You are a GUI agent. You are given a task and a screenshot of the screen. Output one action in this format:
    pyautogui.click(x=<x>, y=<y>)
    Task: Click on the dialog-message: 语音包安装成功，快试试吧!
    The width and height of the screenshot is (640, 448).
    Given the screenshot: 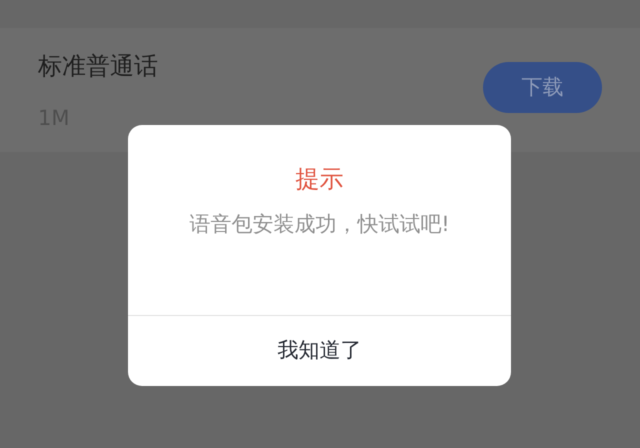 What is the action you would take?
    pyautogui.click(x=319, y=224)
    